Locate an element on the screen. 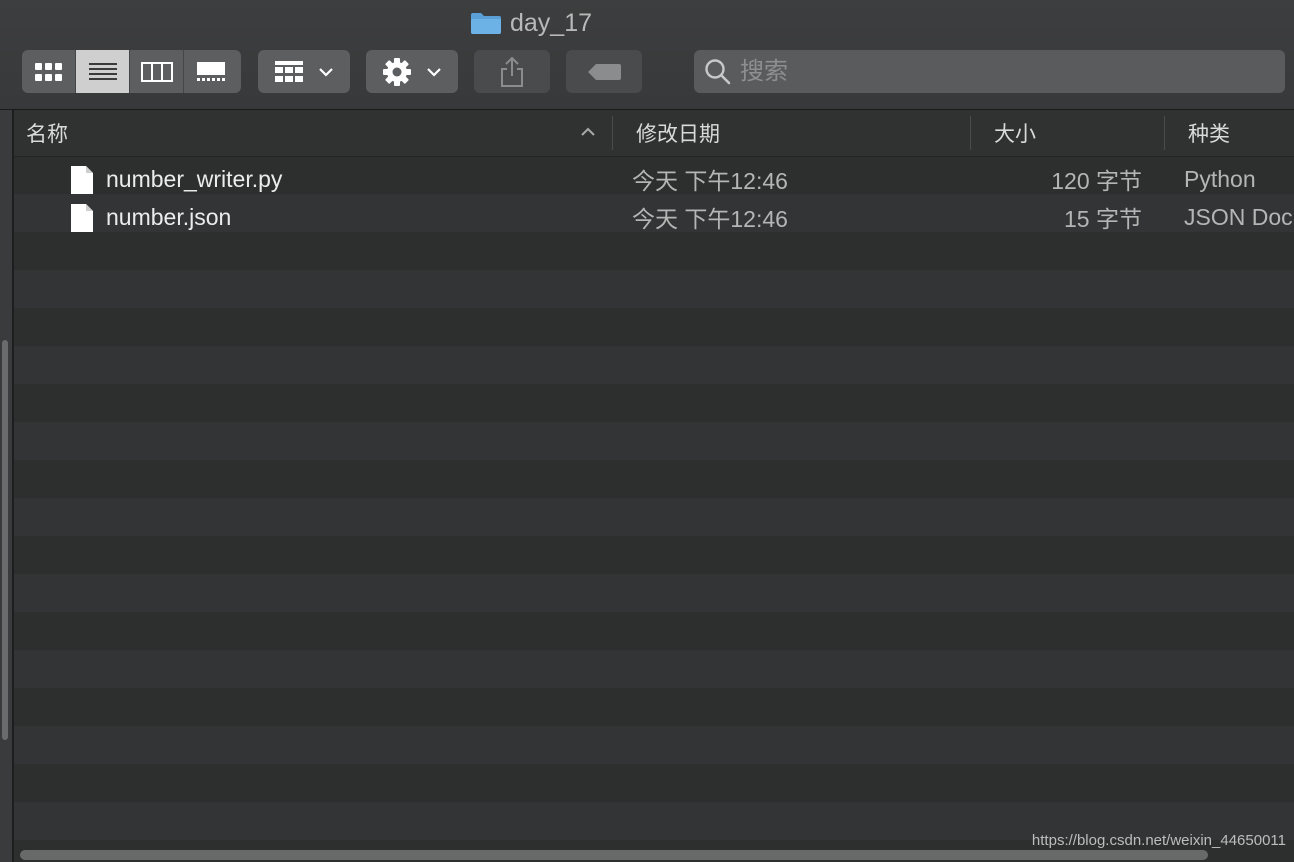 The height and width of the screenshot is (862, 1294). share-button is located at coordinates (512, 71).